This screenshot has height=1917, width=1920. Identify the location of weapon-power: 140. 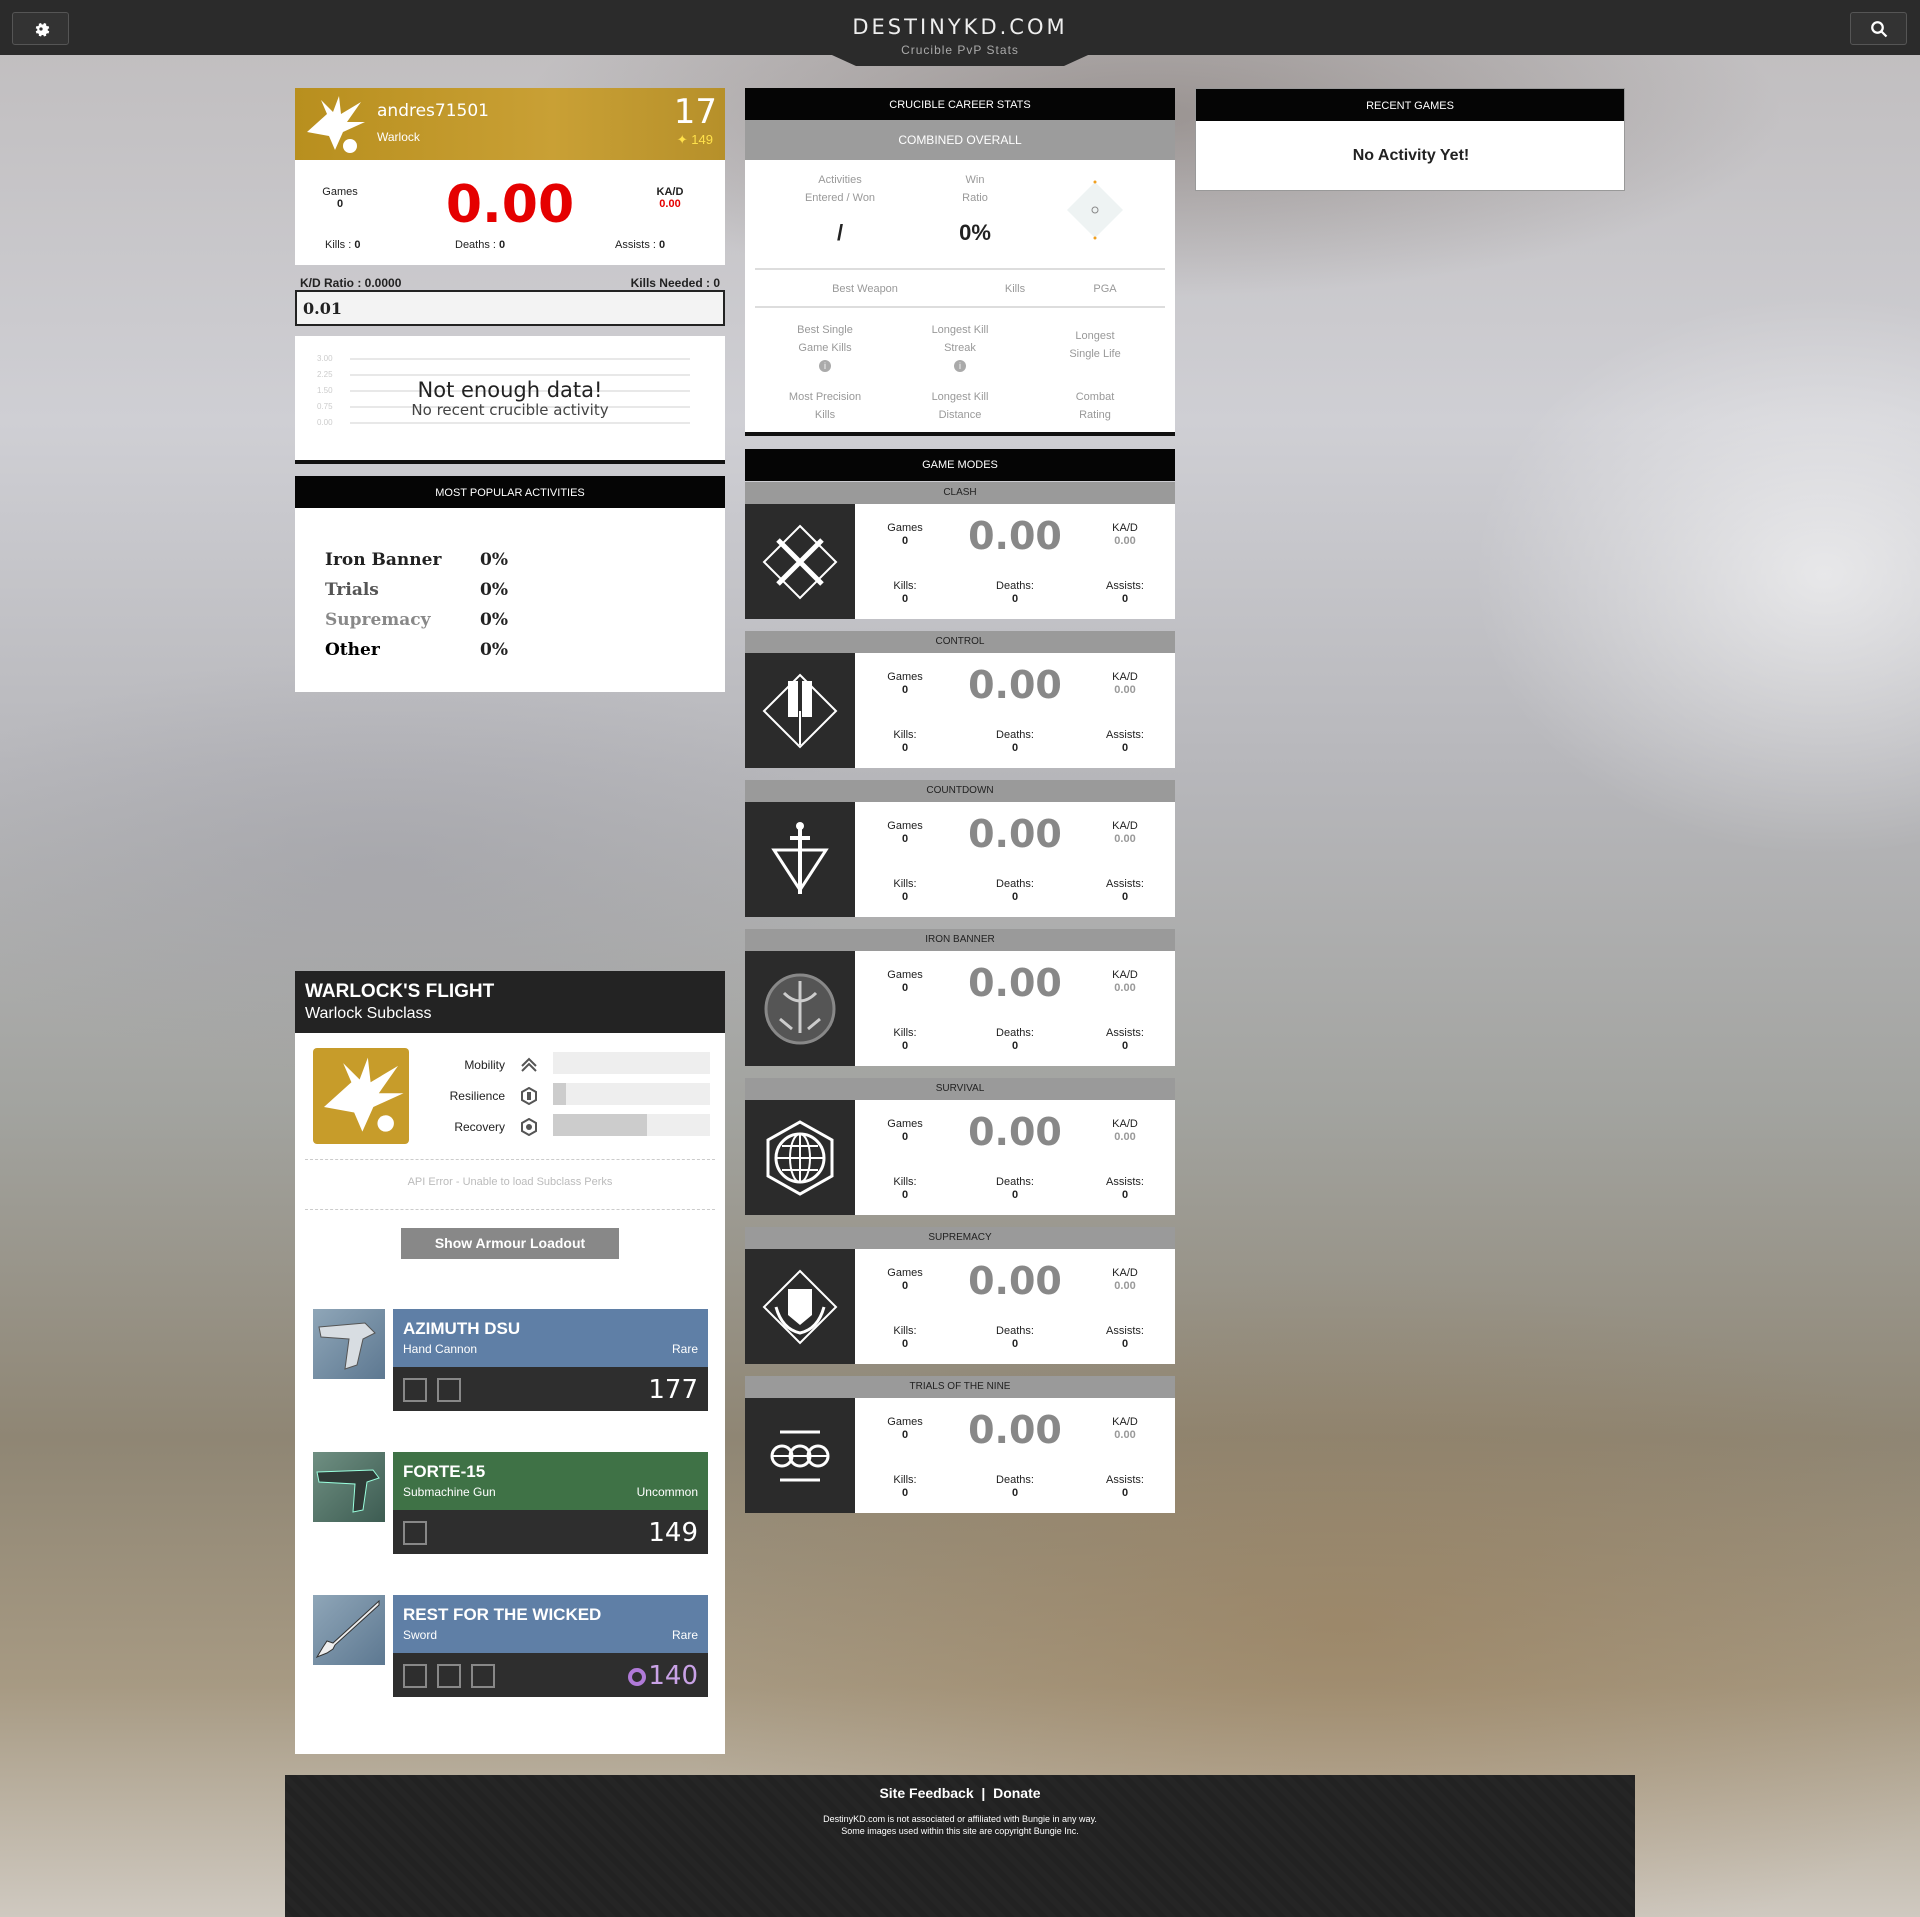
(663, 1676).